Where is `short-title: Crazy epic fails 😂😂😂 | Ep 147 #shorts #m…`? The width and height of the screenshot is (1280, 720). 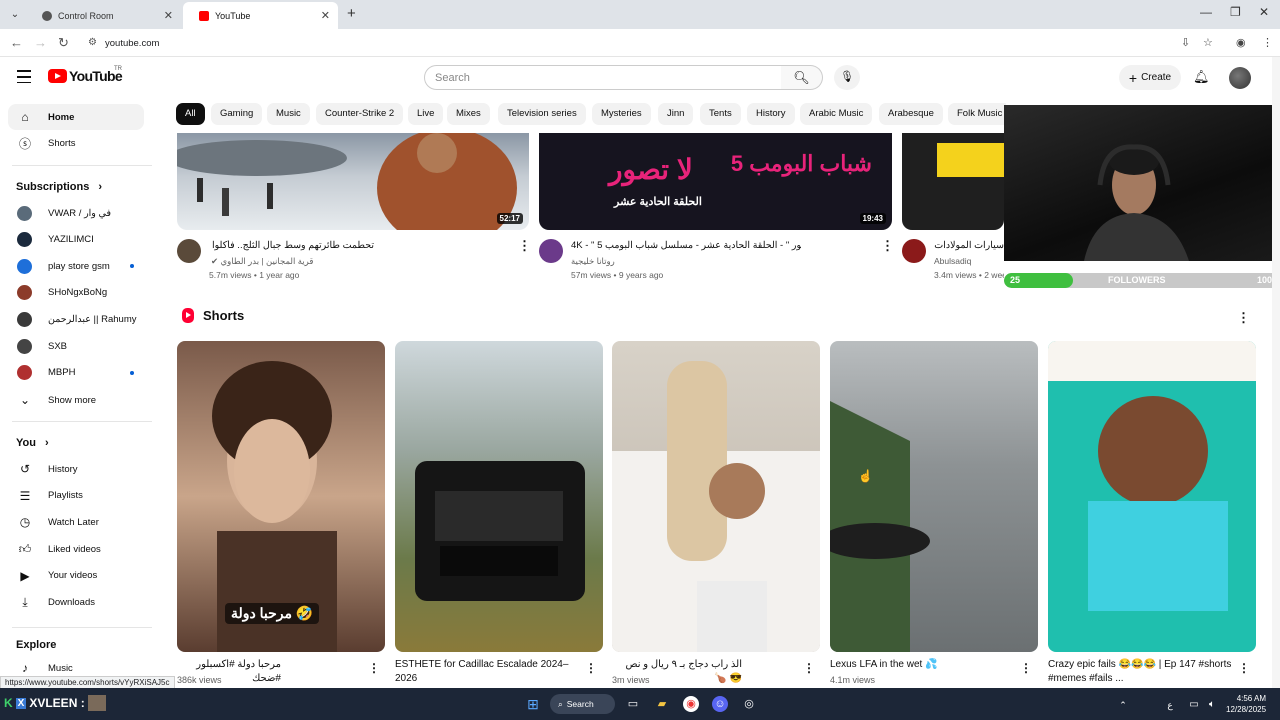 short-title: Crazy epic fails 😂😂😂 | Ep 147 #shorts #m… is located at coordinates (1143, 672).